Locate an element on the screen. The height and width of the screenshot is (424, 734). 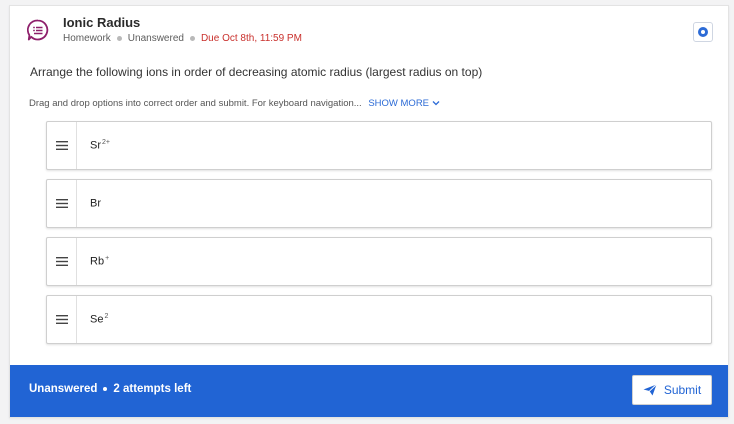
option-label: Sr2+ is located at coordinates (100, 145).